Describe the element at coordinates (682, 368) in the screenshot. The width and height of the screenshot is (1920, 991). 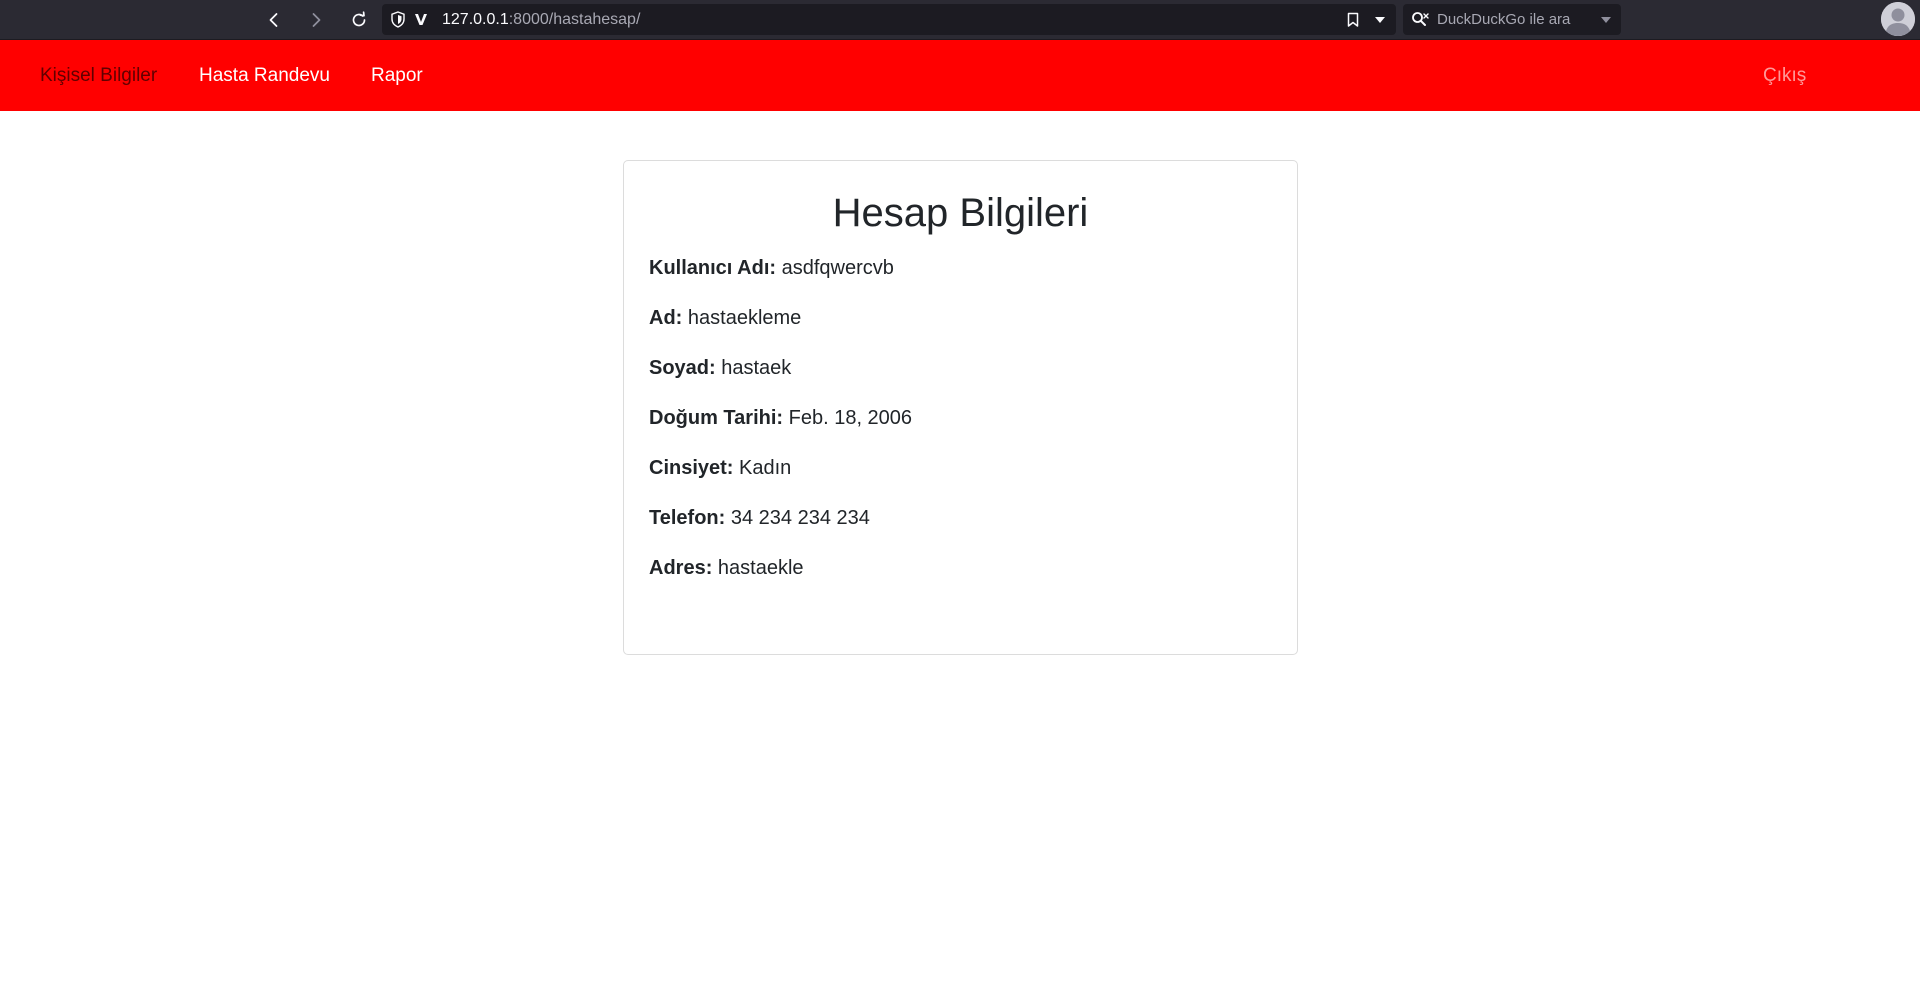
I see `field-label: Soyad:` at that location.